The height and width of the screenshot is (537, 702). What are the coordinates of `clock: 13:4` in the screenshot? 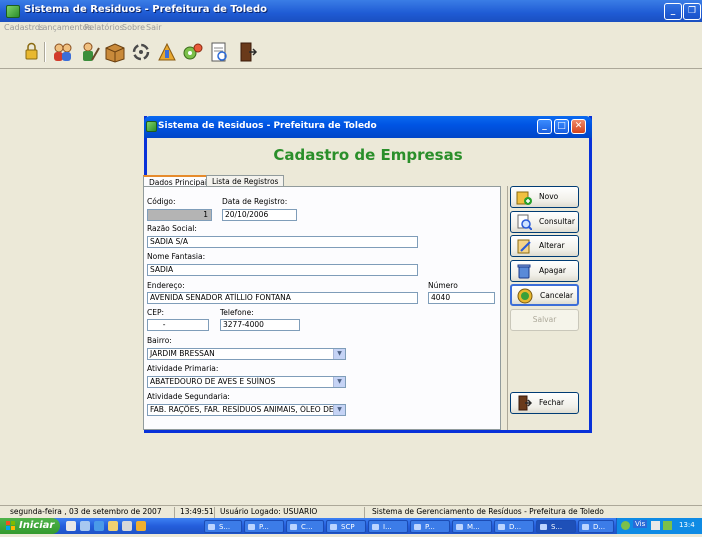 It's located at (687, 525).